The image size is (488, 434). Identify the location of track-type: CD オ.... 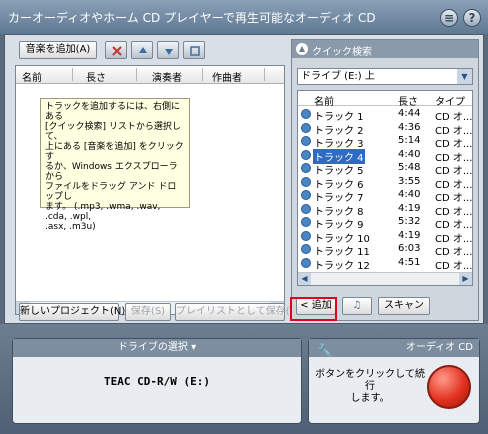
(454, 266).